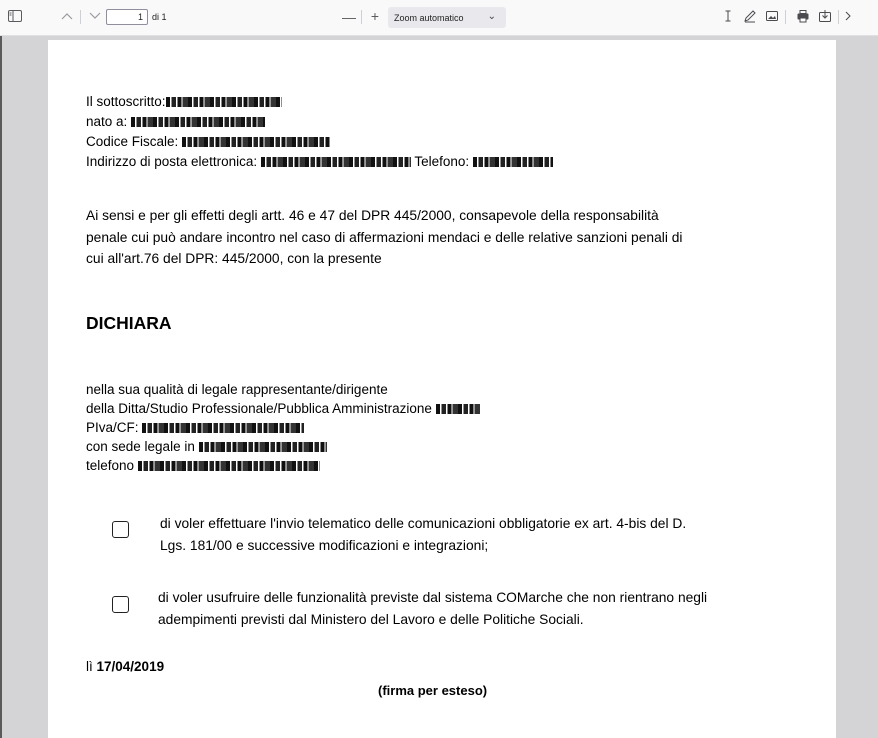  What do you see at coordinates (127, 17) in the screenshot?
I see `page-number-input` at bounding box center [127, 17].